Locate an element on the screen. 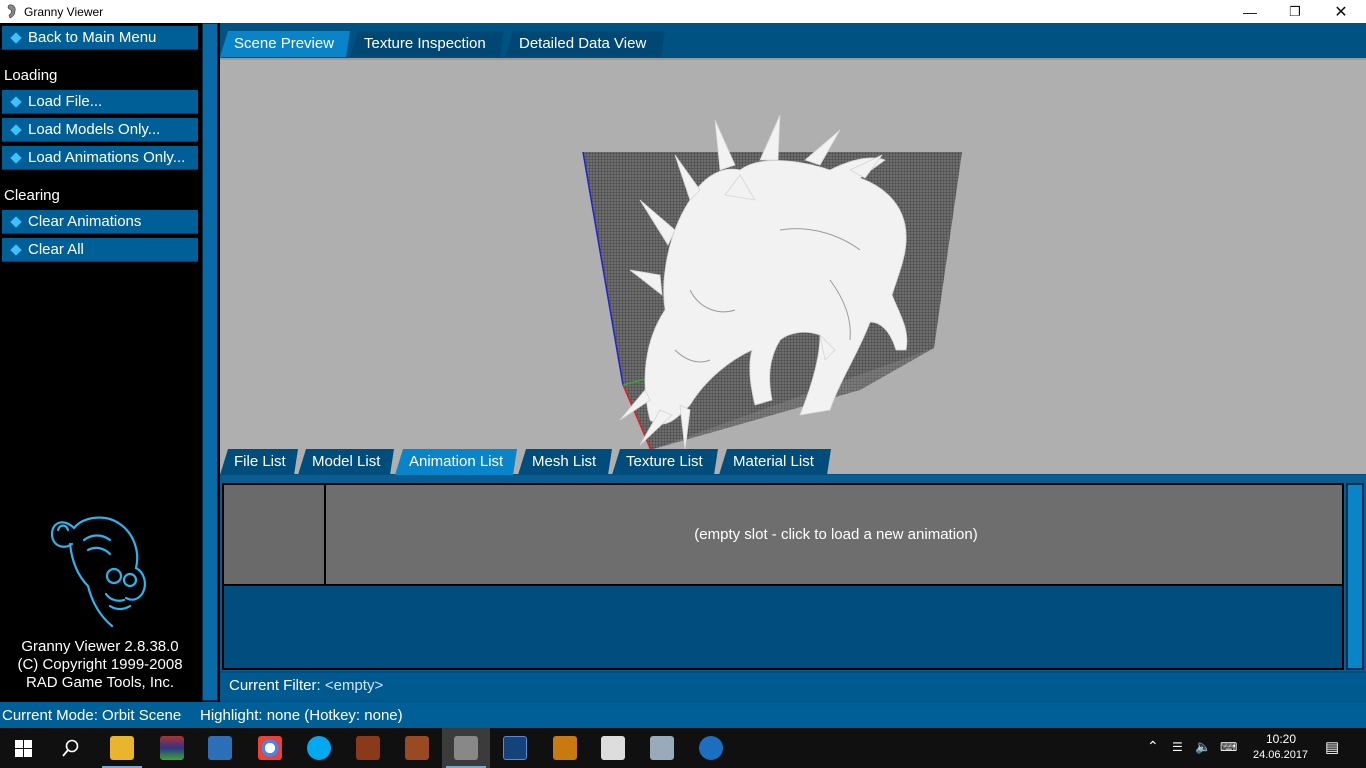  highlight-text: Highlight: none (Hotkey: none) is located at coordinates (301, 715).